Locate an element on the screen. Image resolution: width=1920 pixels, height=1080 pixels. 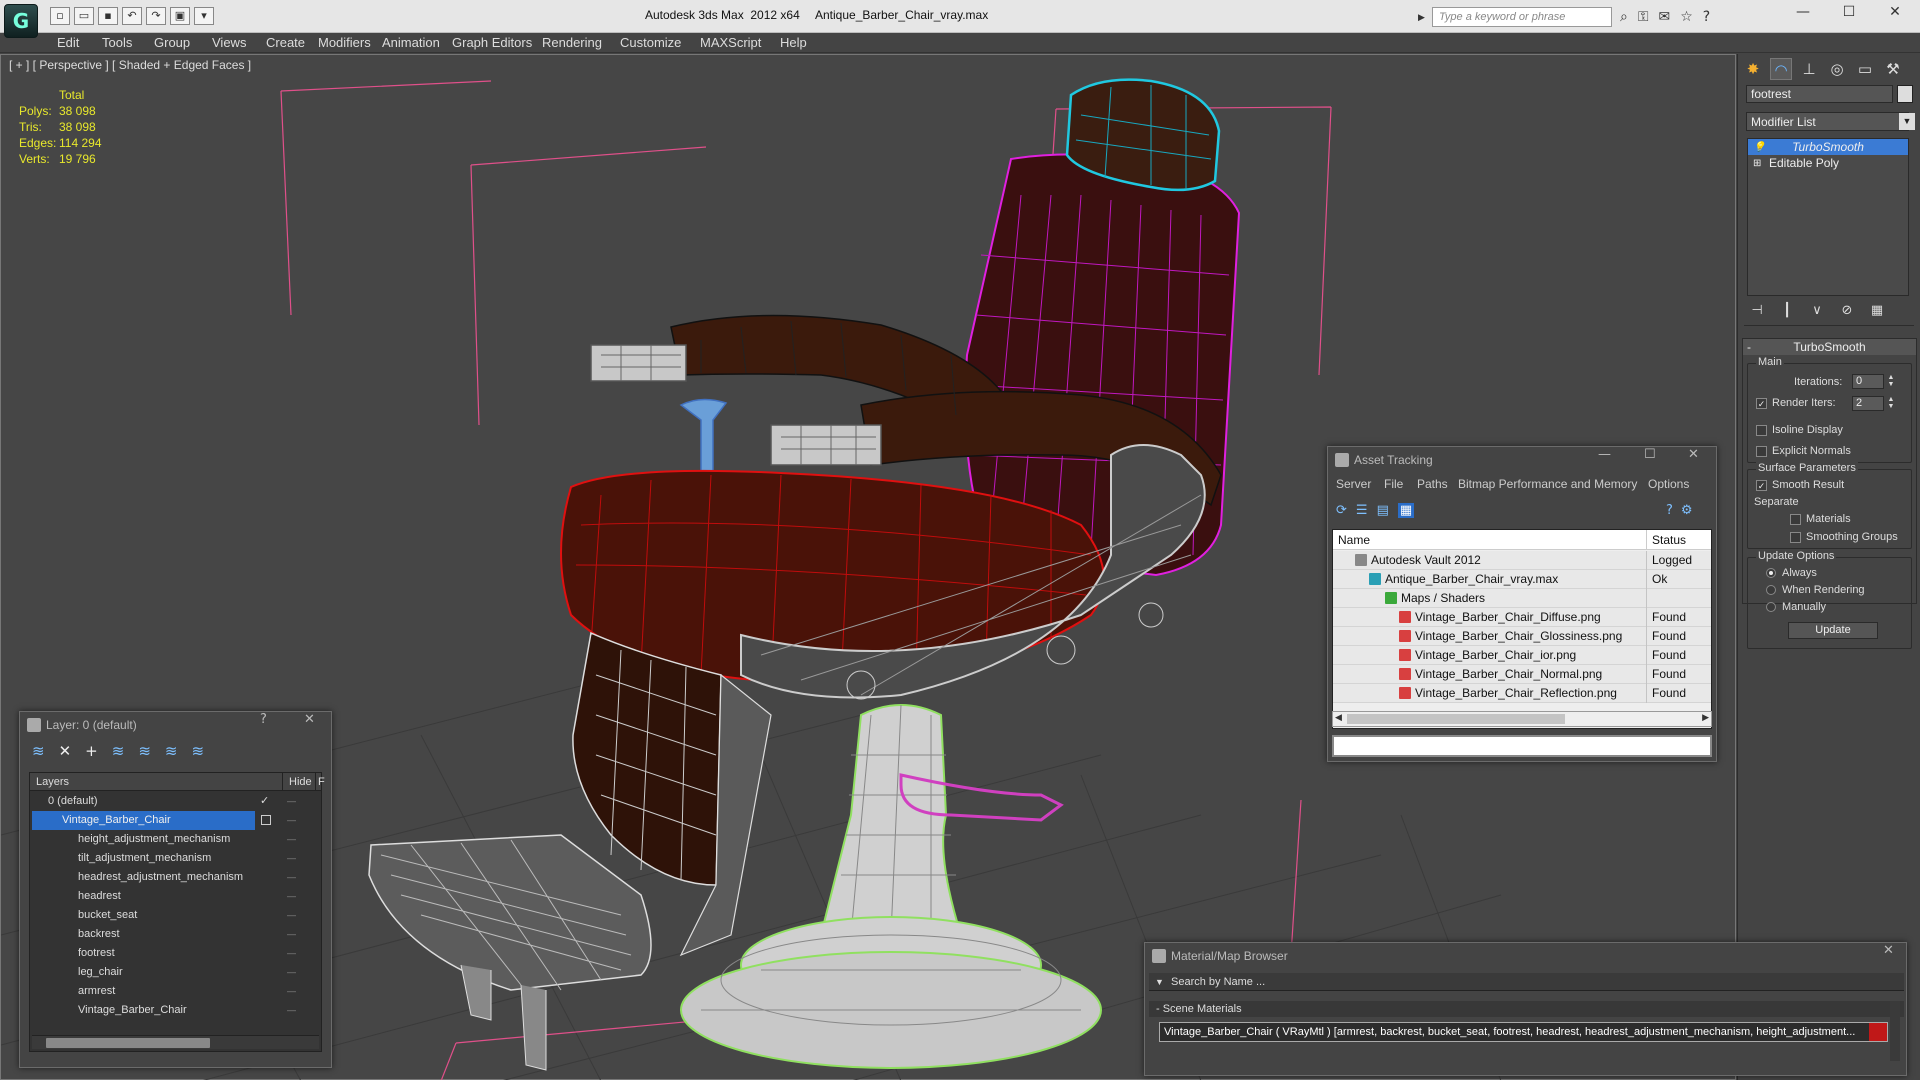
layer-row: headrest — is located at coordinates (175, 896).